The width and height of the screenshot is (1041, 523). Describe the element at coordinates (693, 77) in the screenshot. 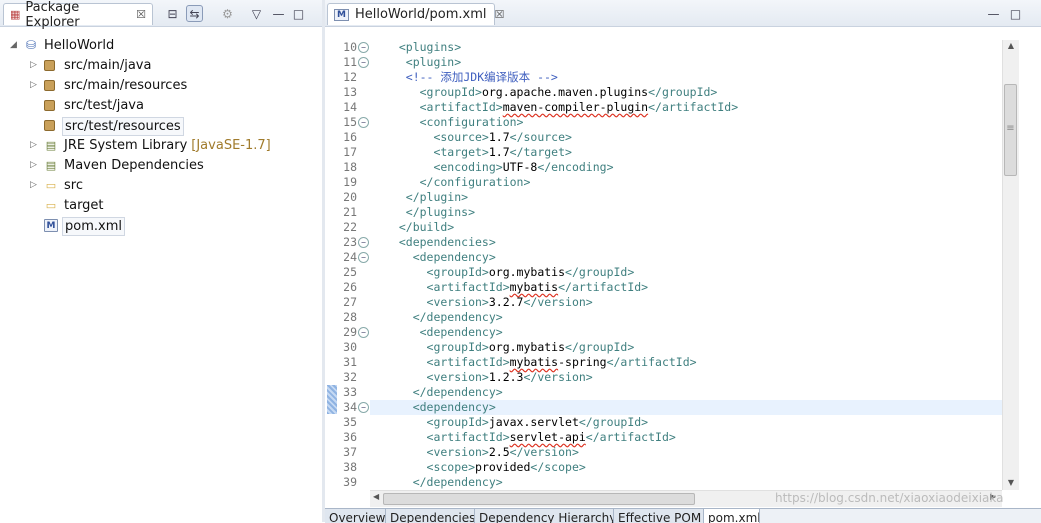

I see `code-line: <!-- 添加JDK编译版本 -->` at that location.